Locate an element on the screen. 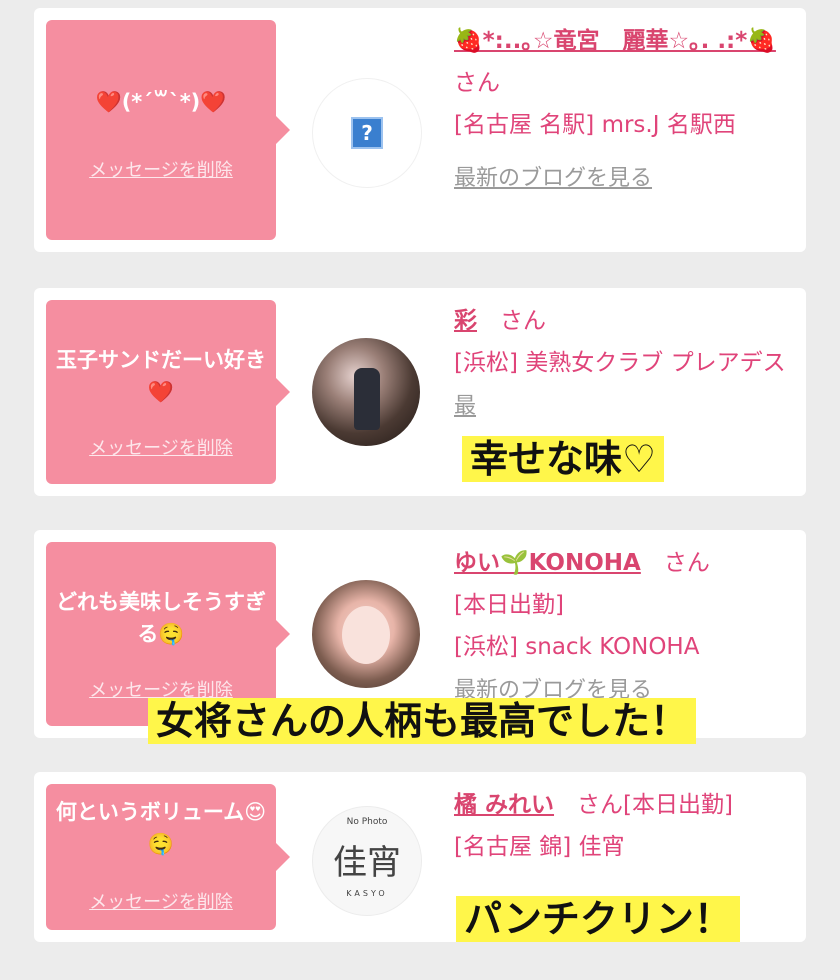 Image resolution: width=840 pixels, height=980 pixels. avatar-logo-main: 佳宵 is located at coordinates (367, 863).